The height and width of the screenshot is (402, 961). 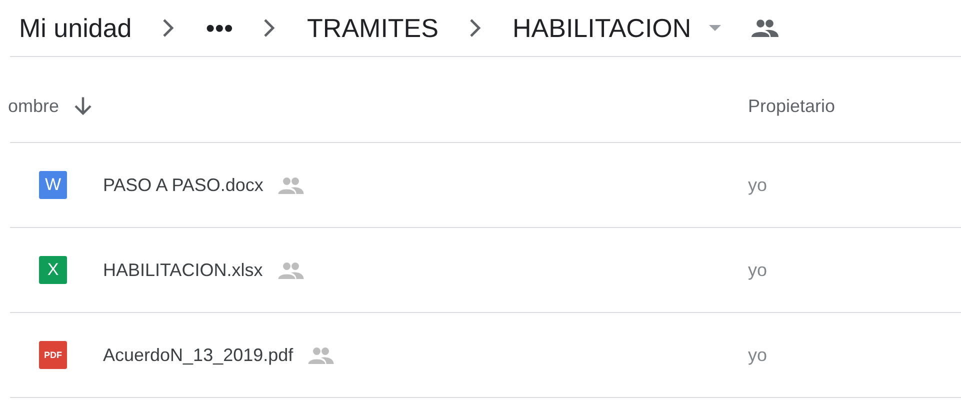 I want to click on file-type-icon: X, so click(x=53, y=270).